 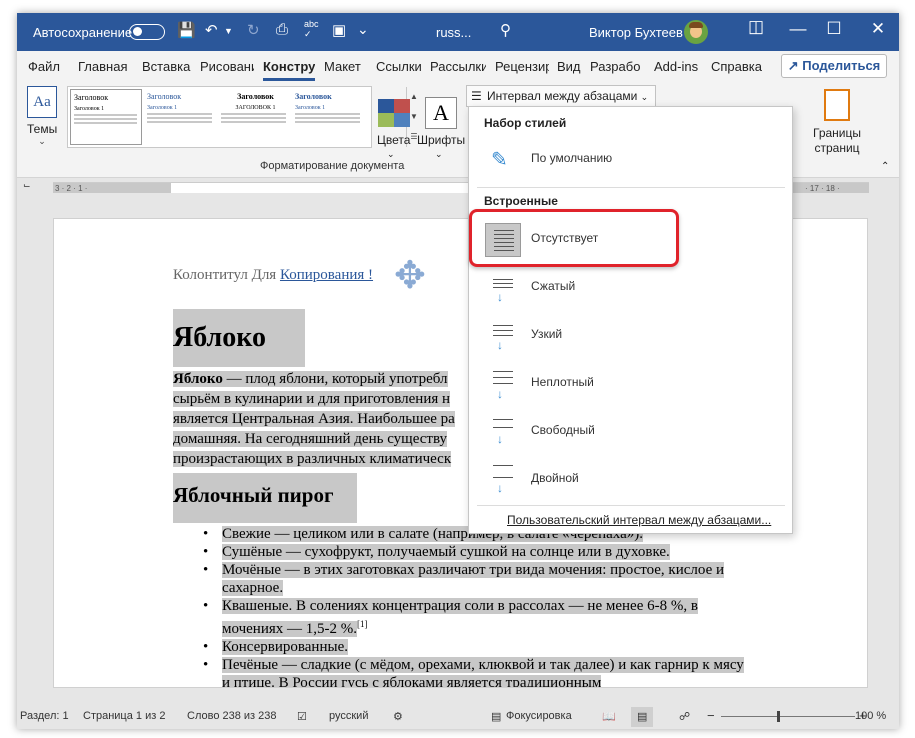 I want to click on tab-draw: Рисовани, so click(x=227, y=66).